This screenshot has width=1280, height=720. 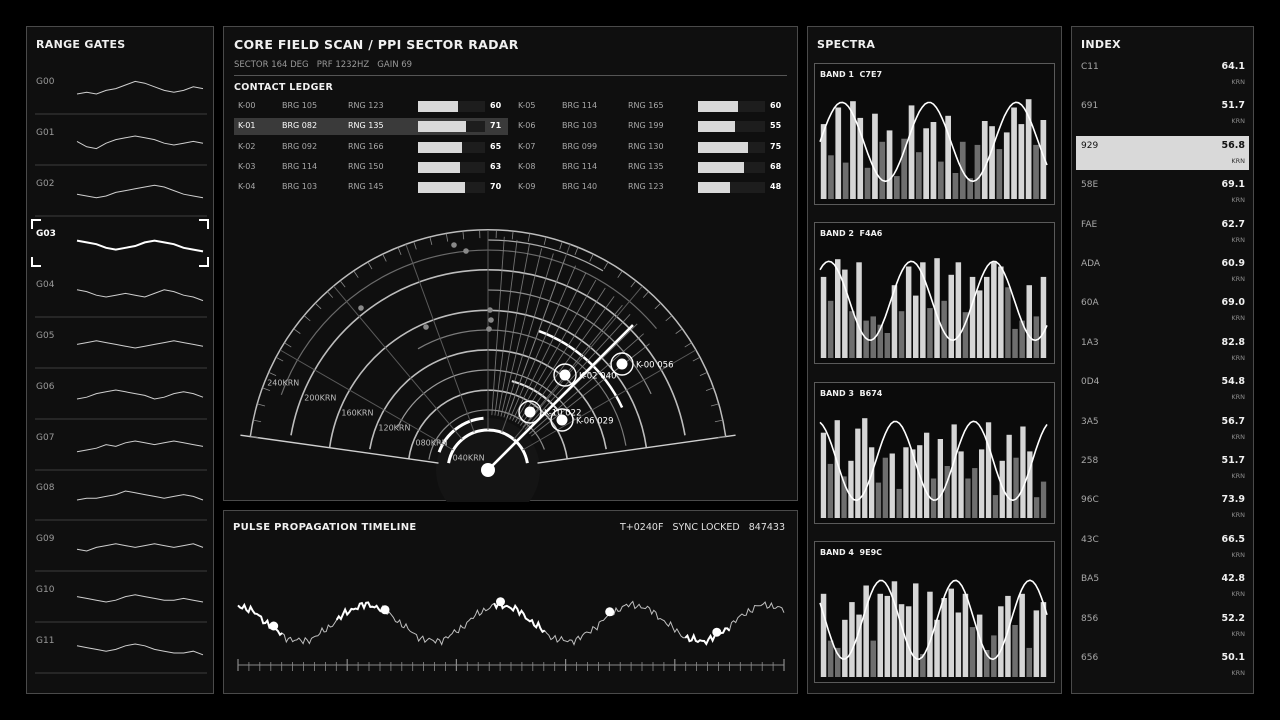 I want to click on range-gate-row: G07, so click(x=120, y=447).